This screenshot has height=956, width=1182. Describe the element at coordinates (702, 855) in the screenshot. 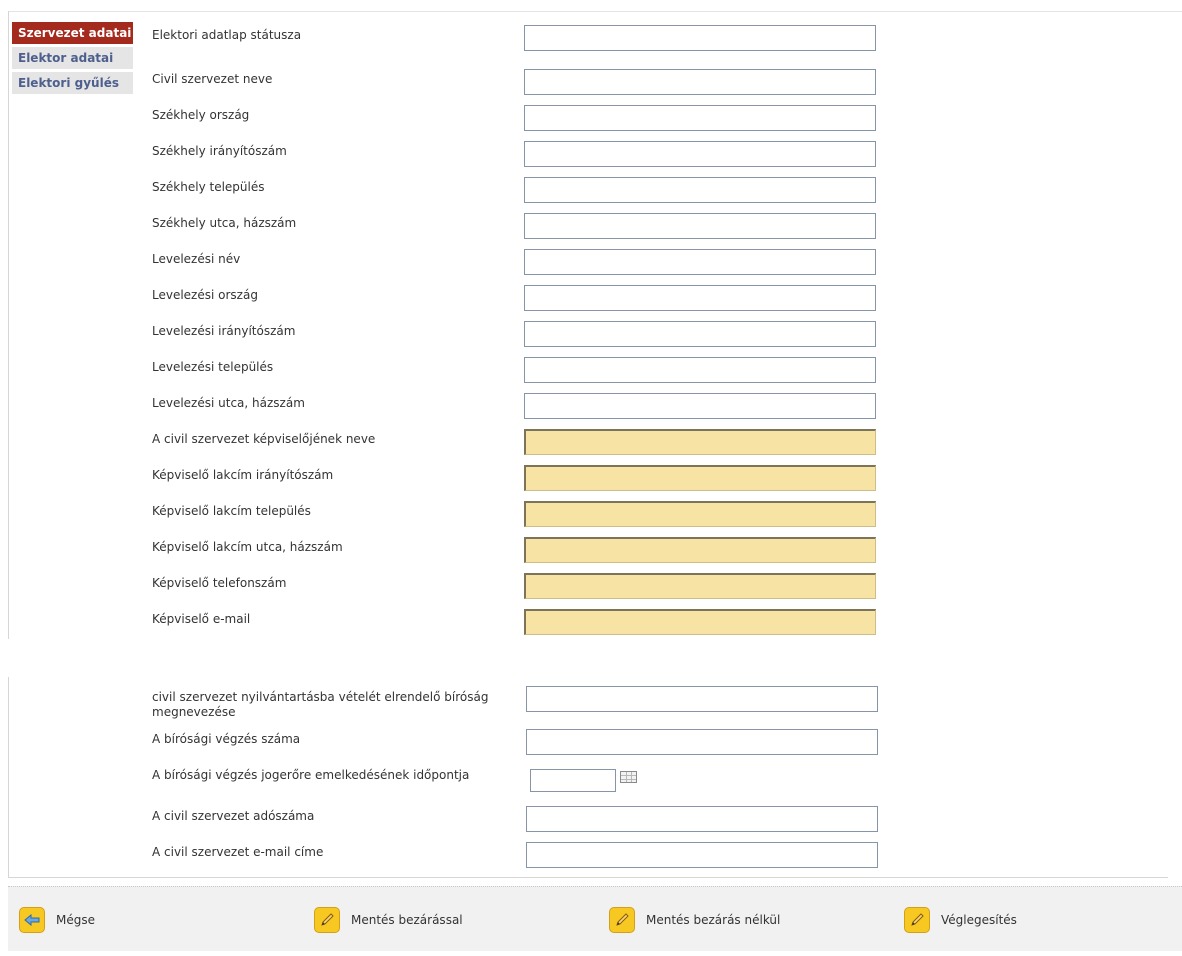

I see `organization-email-field` at that location.